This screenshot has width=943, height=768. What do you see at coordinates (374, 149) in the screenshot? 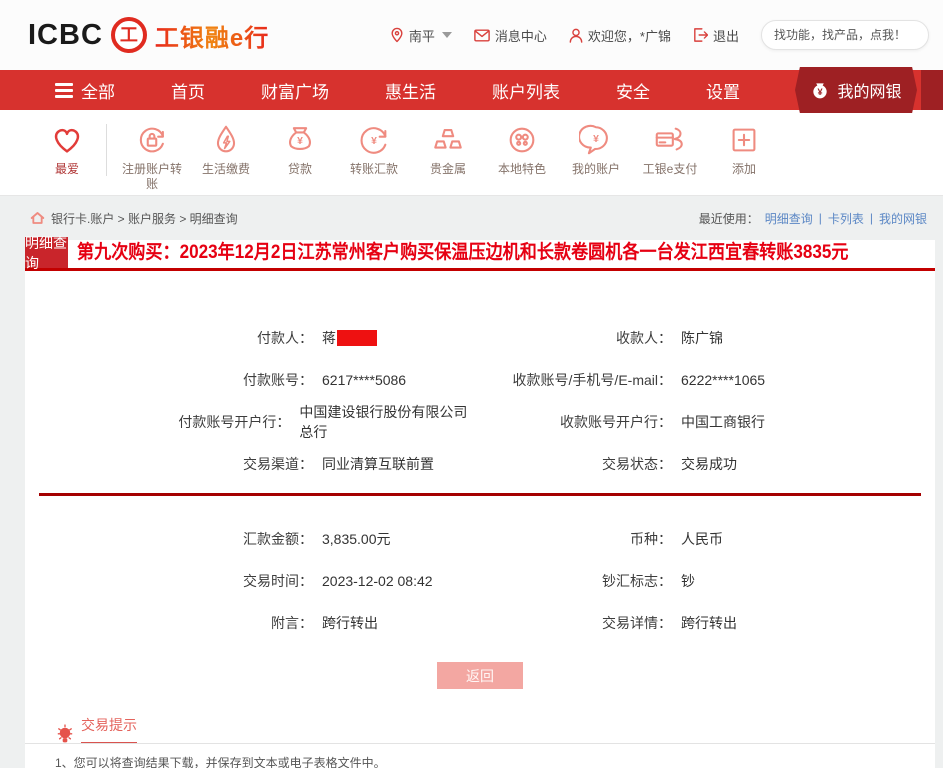
I see `quick-item-transfer: ¥ 转账汇款` at bounding box center [374, 149].